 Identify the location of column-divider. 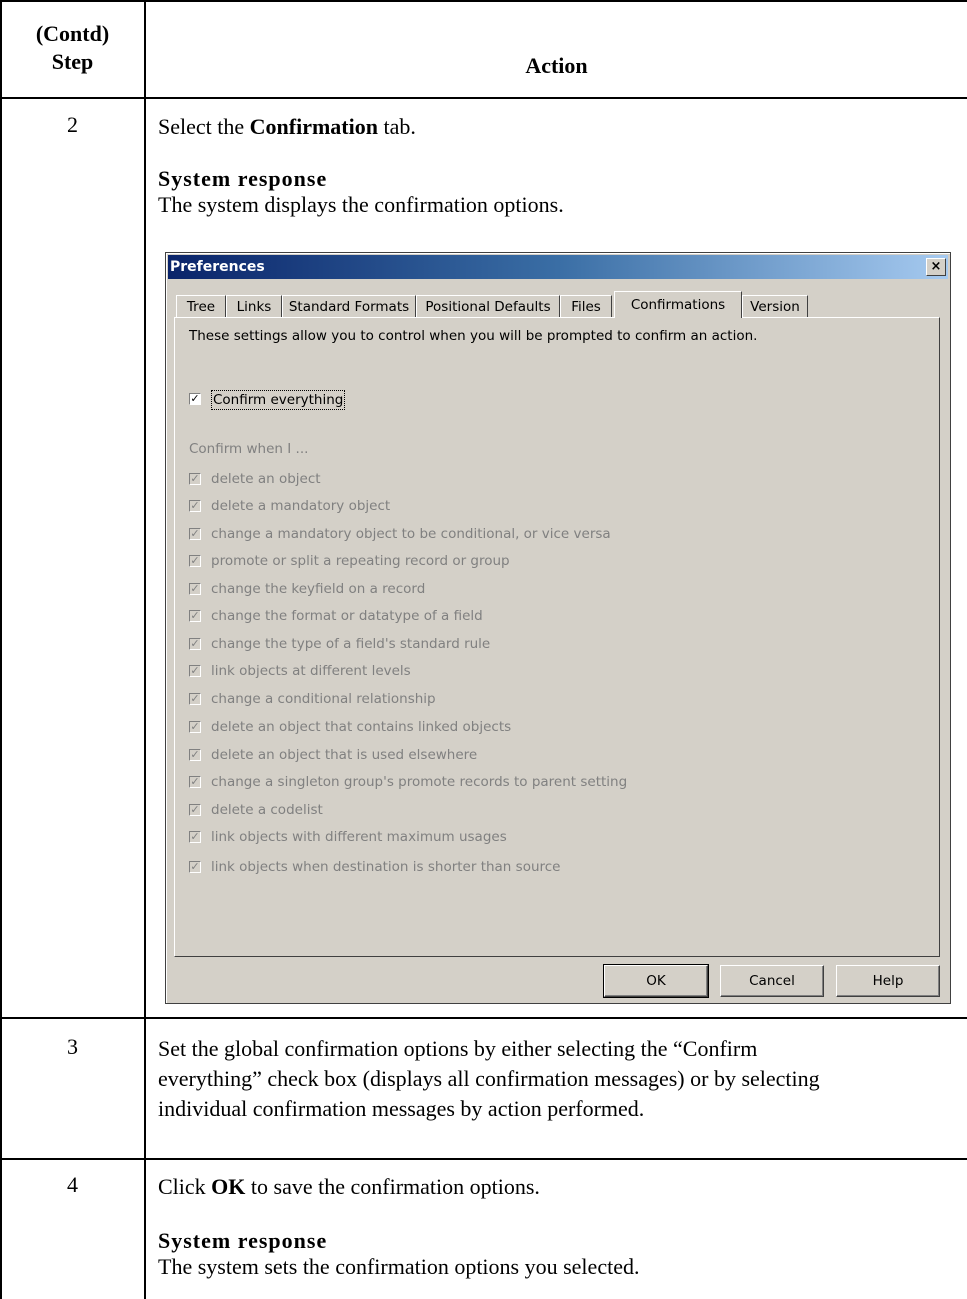
(145, 649).